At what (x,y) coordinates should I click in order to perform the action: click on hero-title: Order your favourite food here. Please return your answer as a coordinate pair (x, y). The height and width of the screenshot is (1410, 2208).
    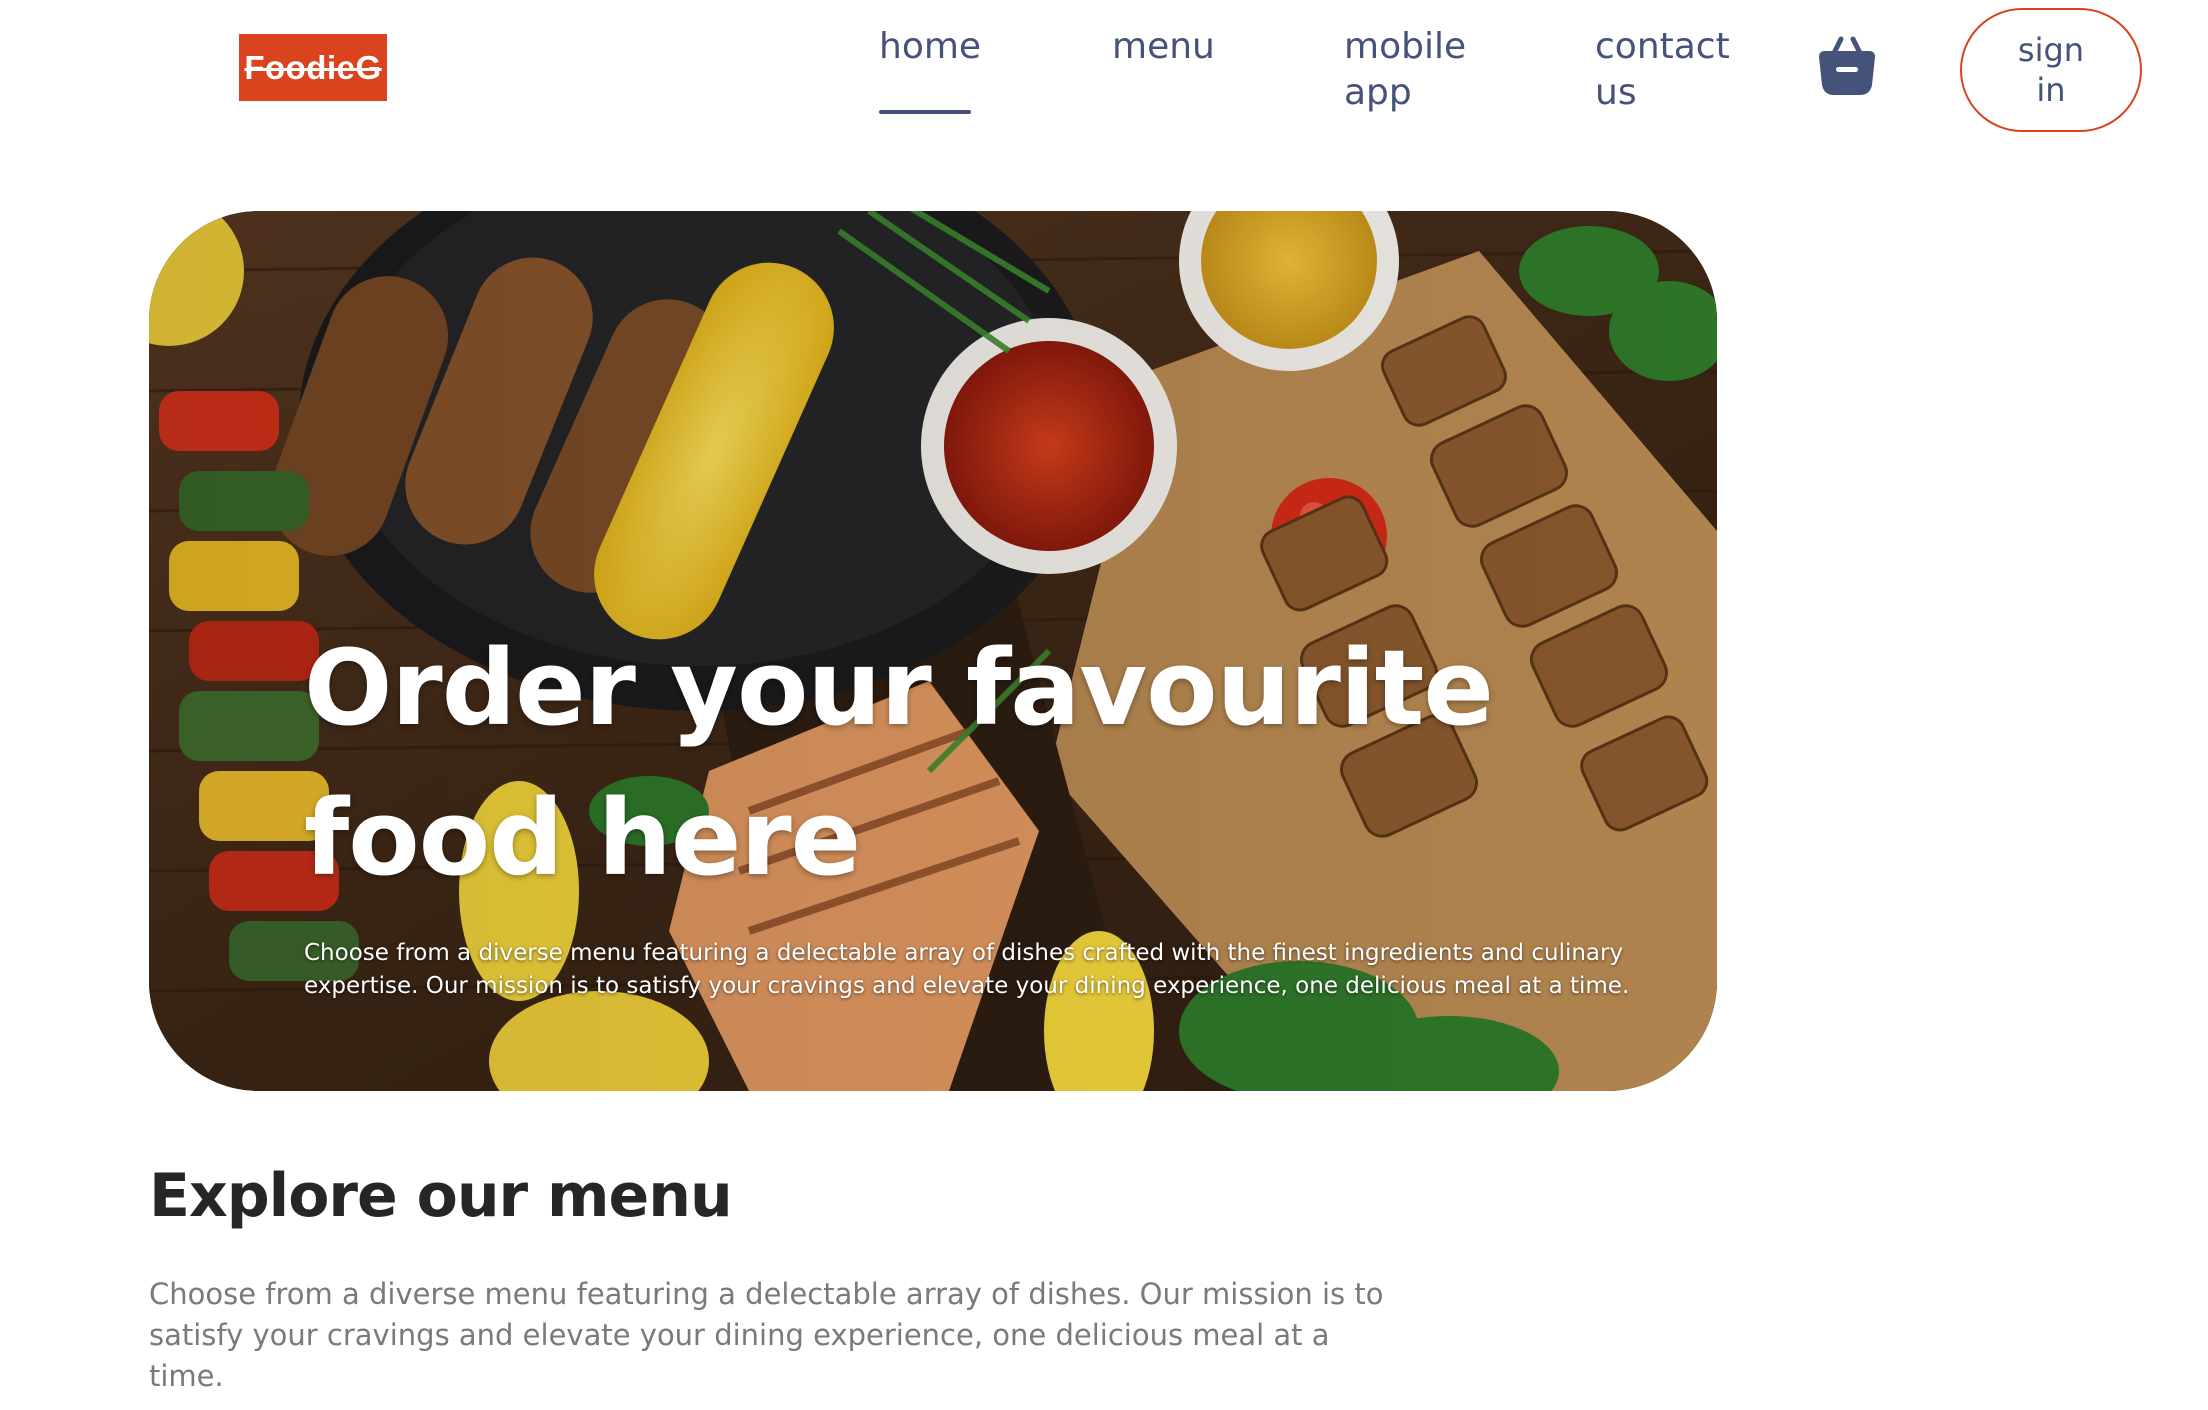
    Looking at the image, I should click on (899, 763).